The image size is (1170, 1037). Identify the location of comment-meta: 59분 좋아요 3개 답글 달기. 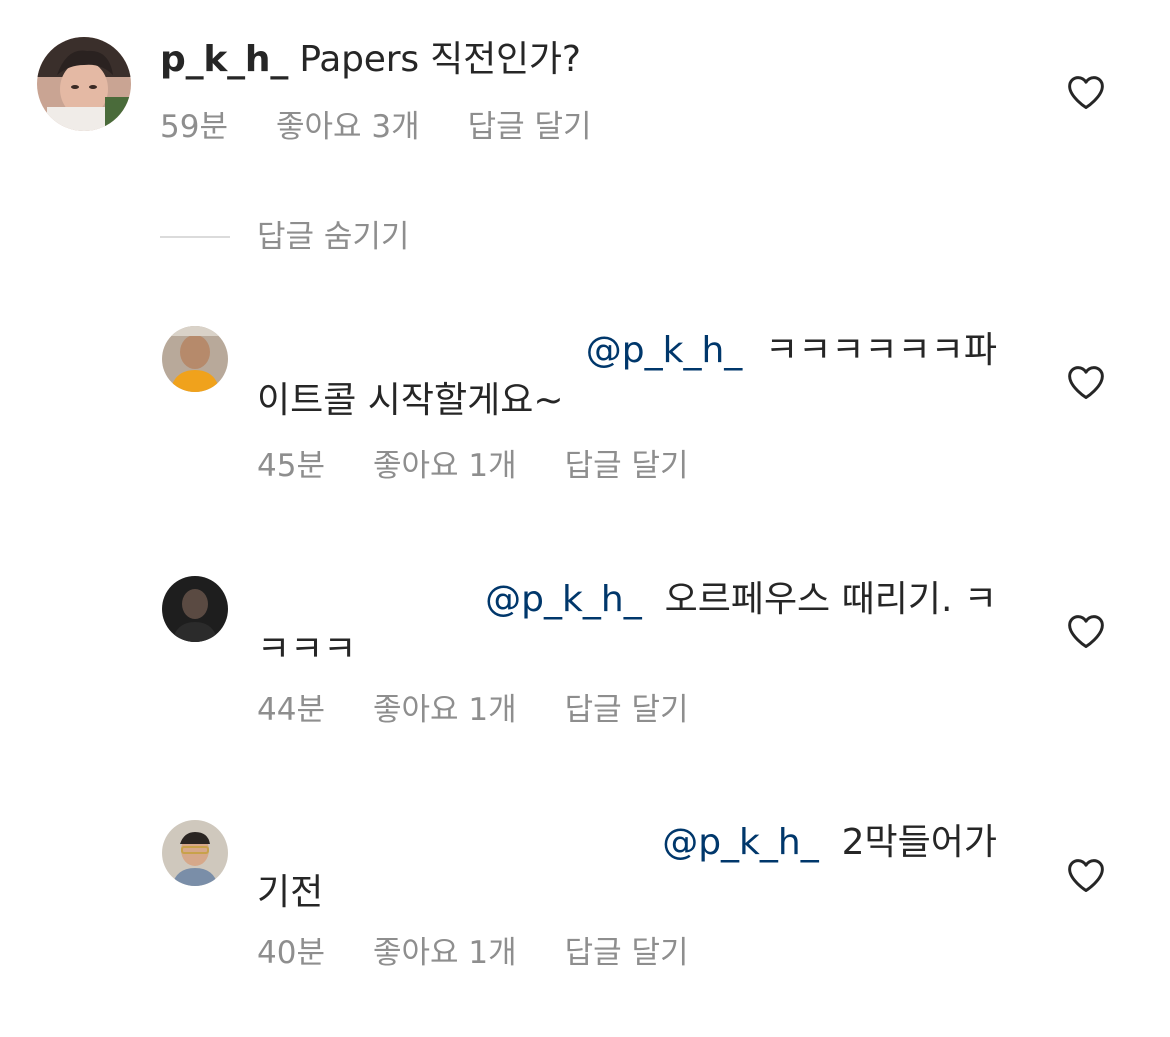
(376, 127).